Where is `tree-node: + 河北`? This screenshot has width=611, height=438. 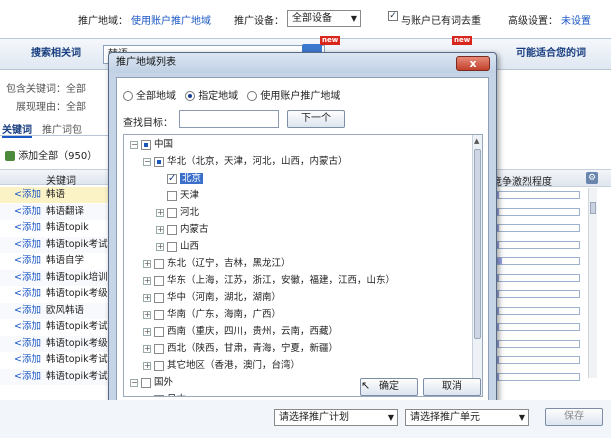 tree-node: + 河北 is located at coordinates (177, 213).